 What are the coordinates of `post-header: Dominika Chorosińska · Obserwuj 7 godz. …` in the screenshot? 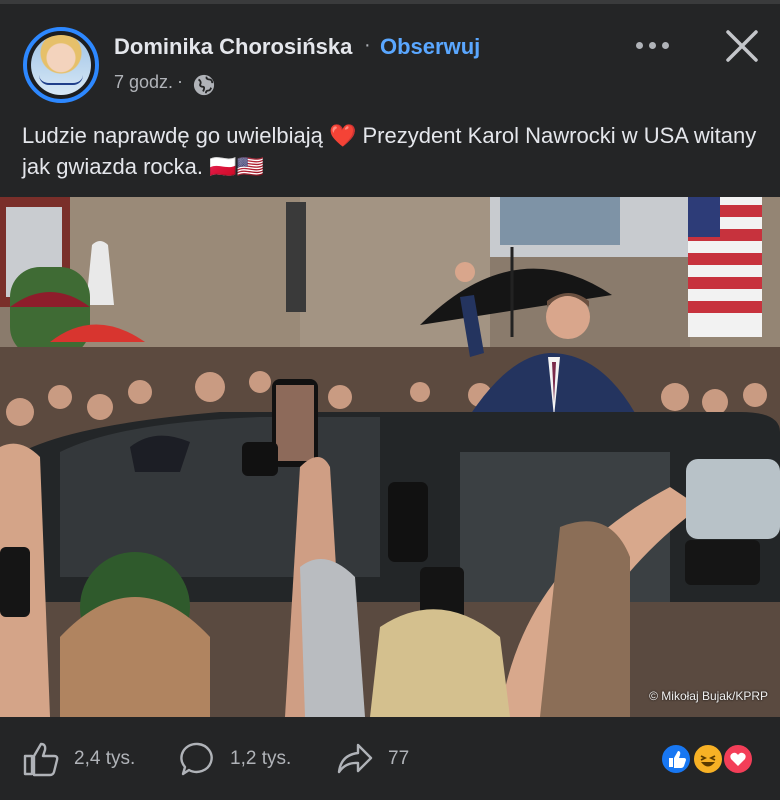 It's located at (390, 58).